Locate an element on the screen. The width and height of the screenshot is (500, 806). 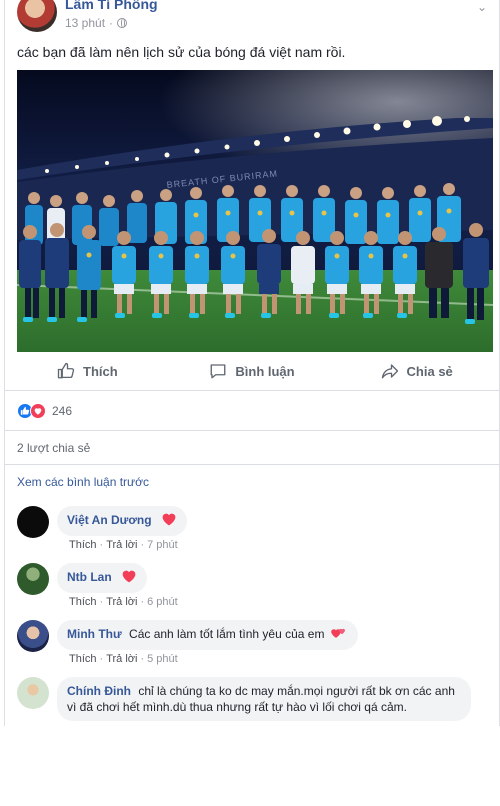
comment-text: Các anh làm tốt lắm tình yêu của em is located at coordinates (227, 634).